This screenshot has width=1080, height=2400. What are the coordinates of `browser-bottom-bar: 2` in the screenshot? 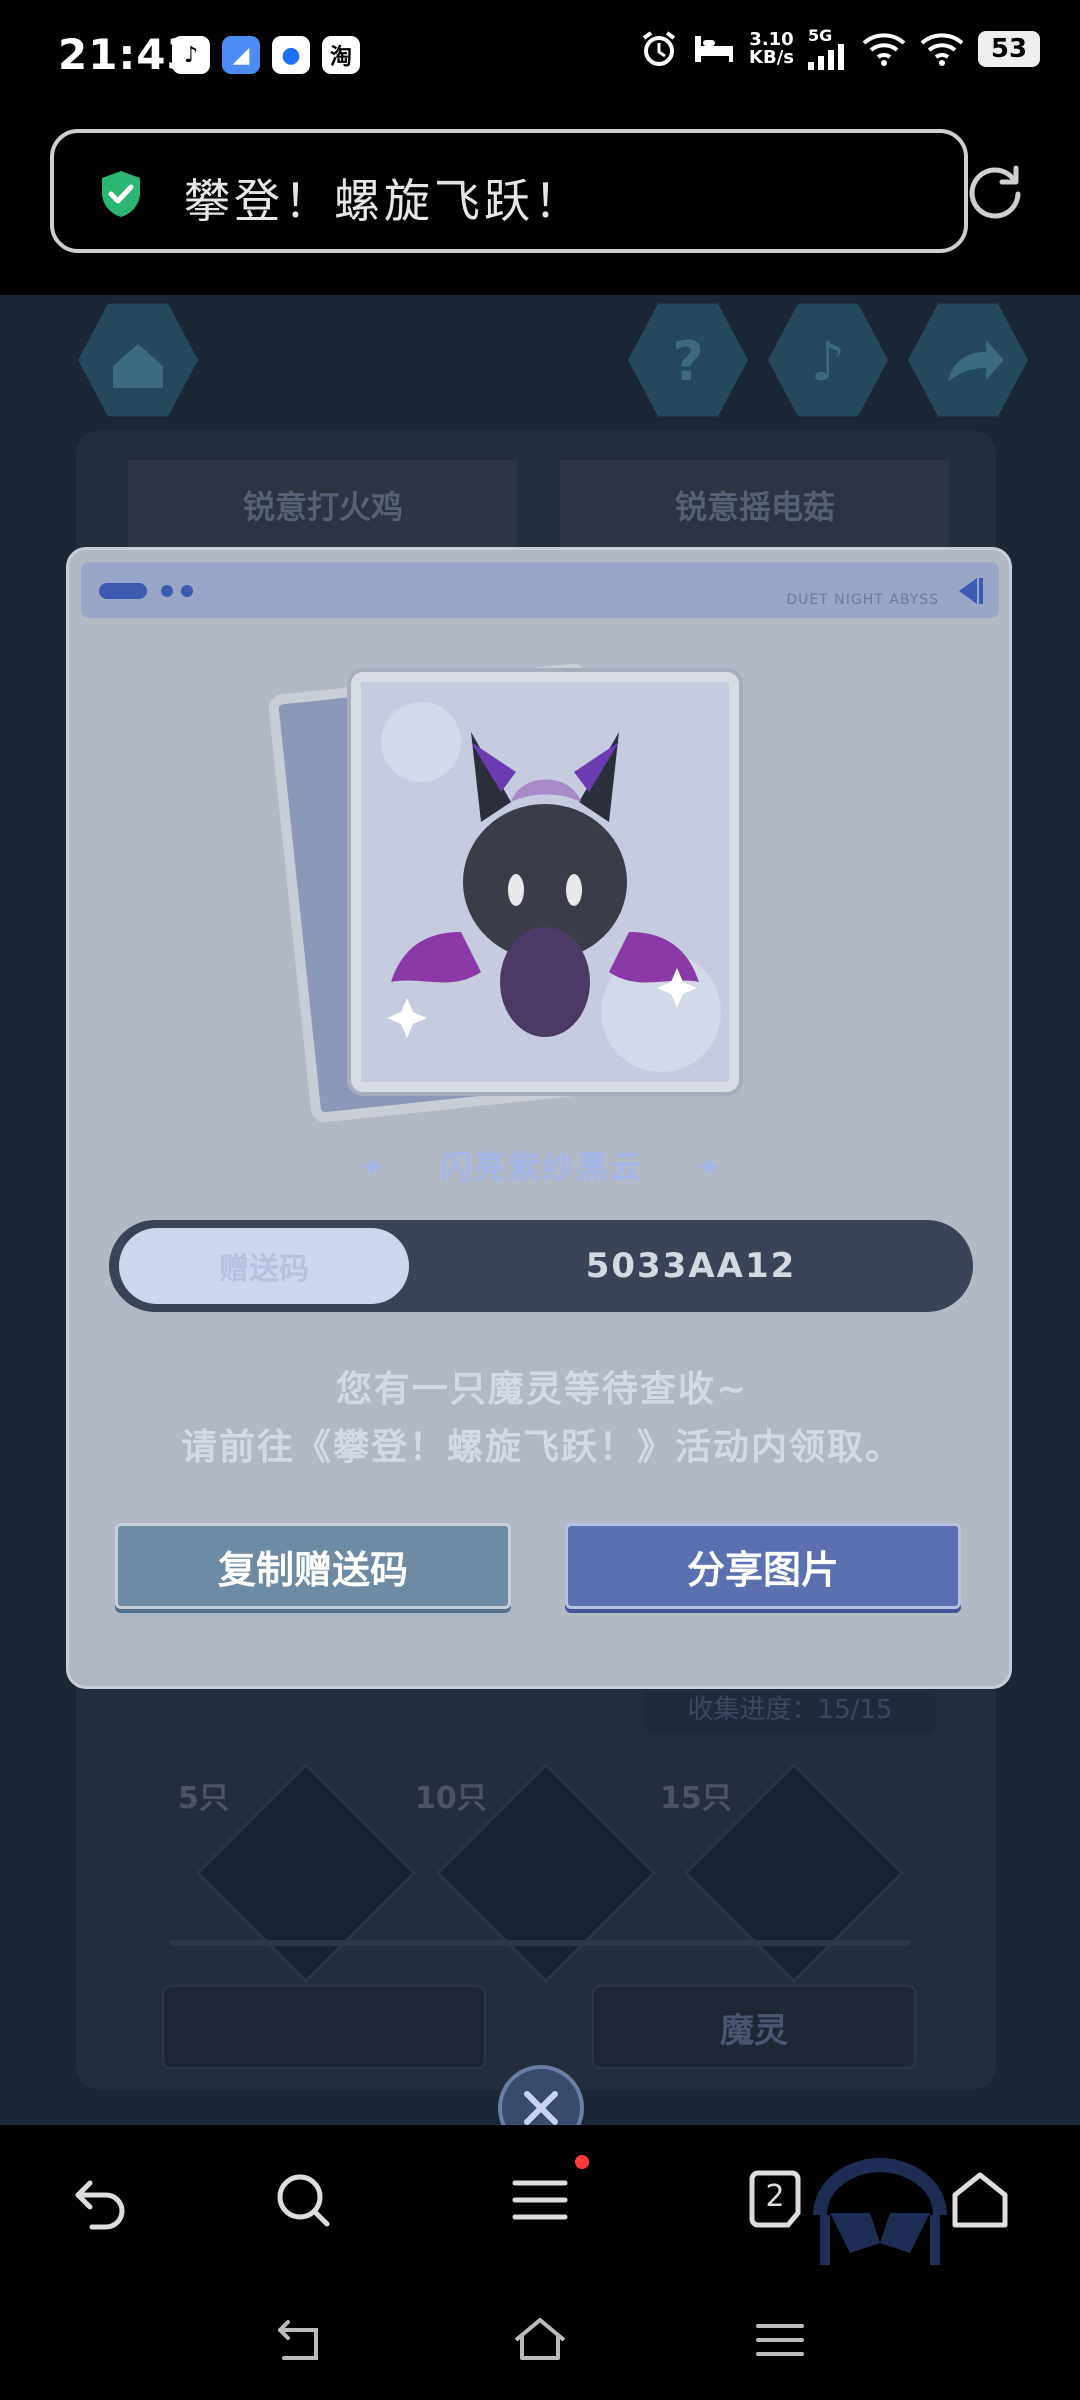 It's located at (540, 2202).